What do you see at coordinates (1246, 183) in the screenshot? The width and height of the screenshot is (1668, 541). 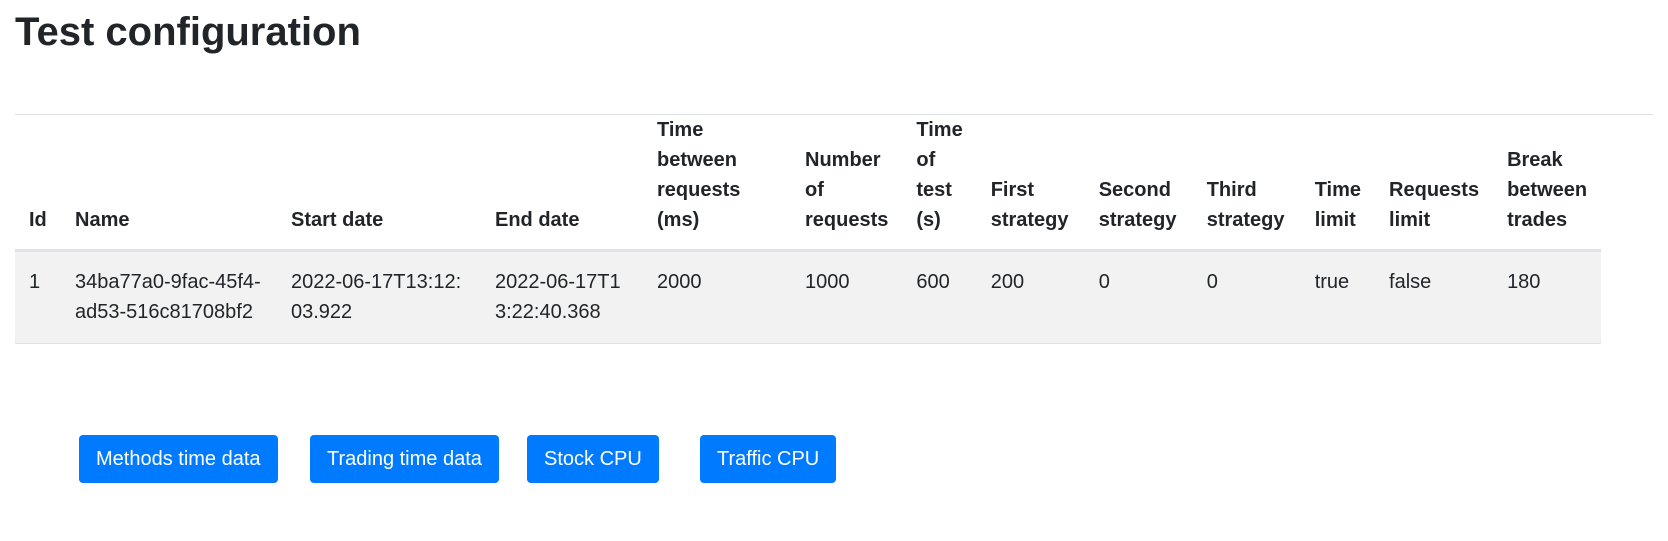 I see `column-header-third-strategy: Third strategy` at bounding box center [1246, 183].